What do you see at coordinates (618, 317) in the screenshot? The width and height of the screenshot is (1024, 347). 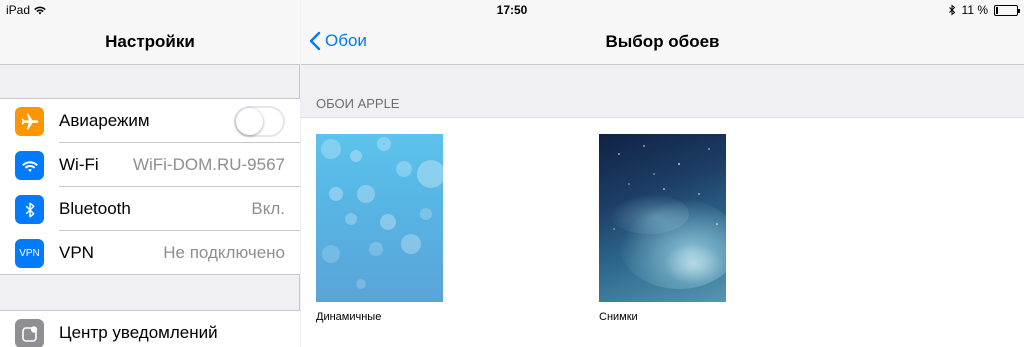 I see `wallpaper-caption: Снимки` at bounding box center [618, 317].